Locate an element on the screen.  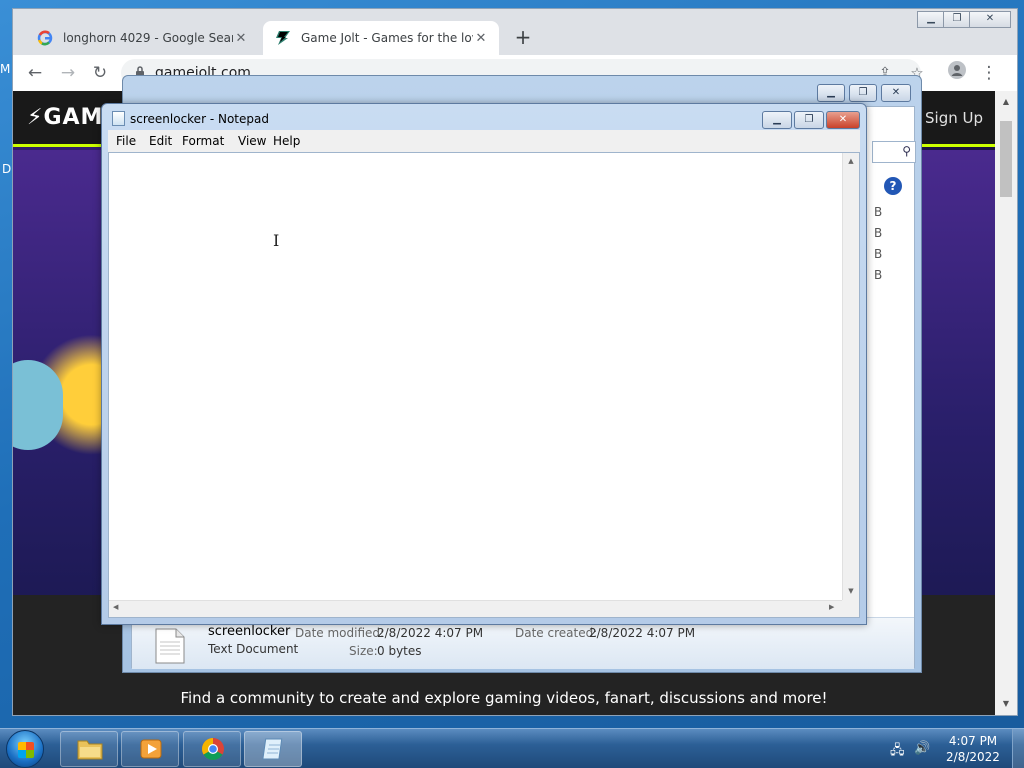
window-title: screenlocker - Notepad is located at coordinates (199, 119).